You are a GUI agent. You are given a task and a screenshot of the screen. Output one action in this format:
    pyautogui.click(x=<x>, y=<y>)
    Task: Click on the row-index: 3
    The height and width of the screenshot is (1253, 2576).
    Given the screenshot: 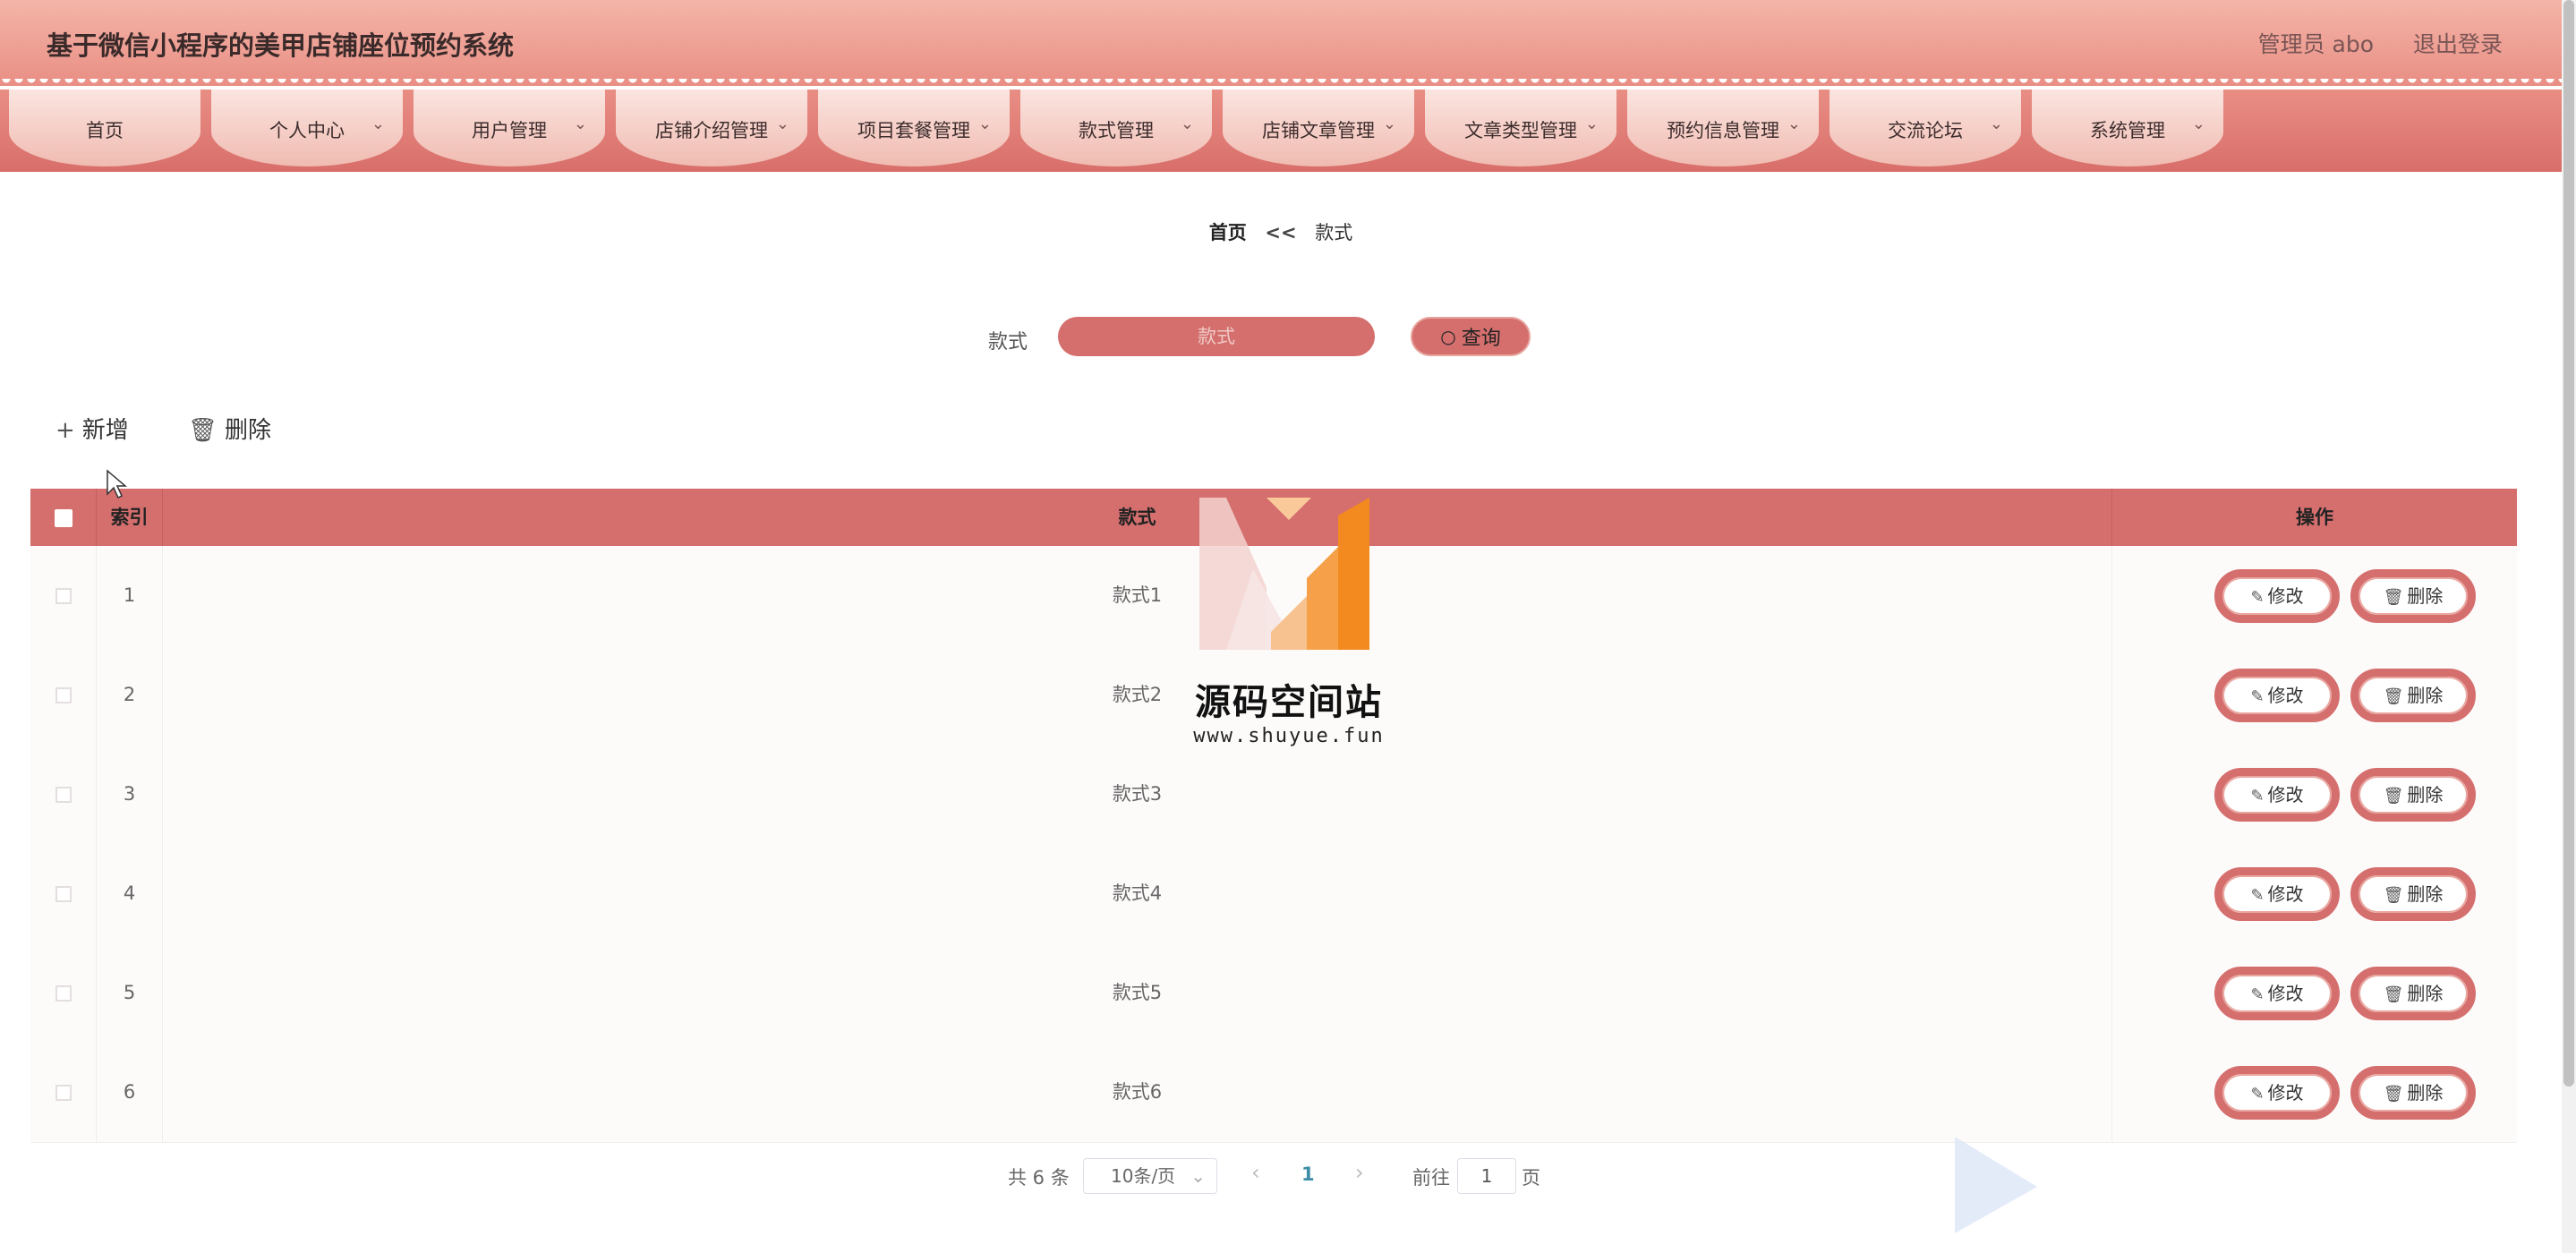 What is the action you would take?
    pyautogui.click(x=130, y=794)
    